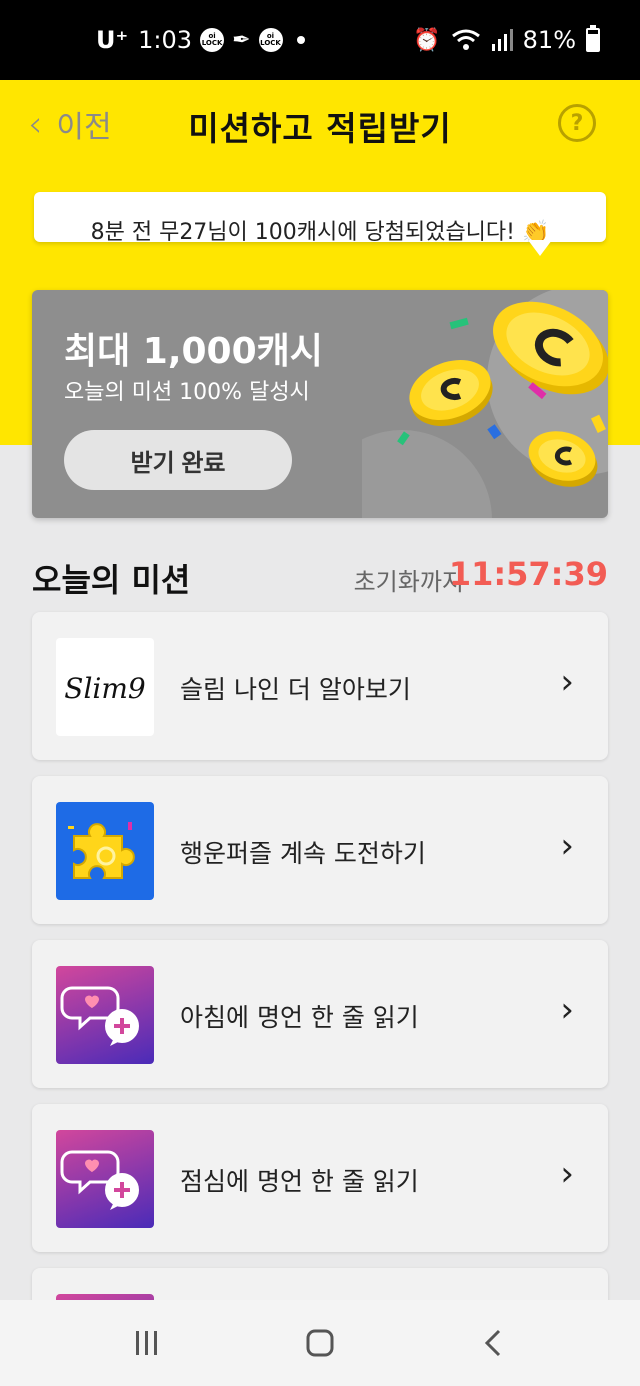 The width and height of the screenshot is (640, 1386). I want to click on coins-illustration, so click(485, 404).